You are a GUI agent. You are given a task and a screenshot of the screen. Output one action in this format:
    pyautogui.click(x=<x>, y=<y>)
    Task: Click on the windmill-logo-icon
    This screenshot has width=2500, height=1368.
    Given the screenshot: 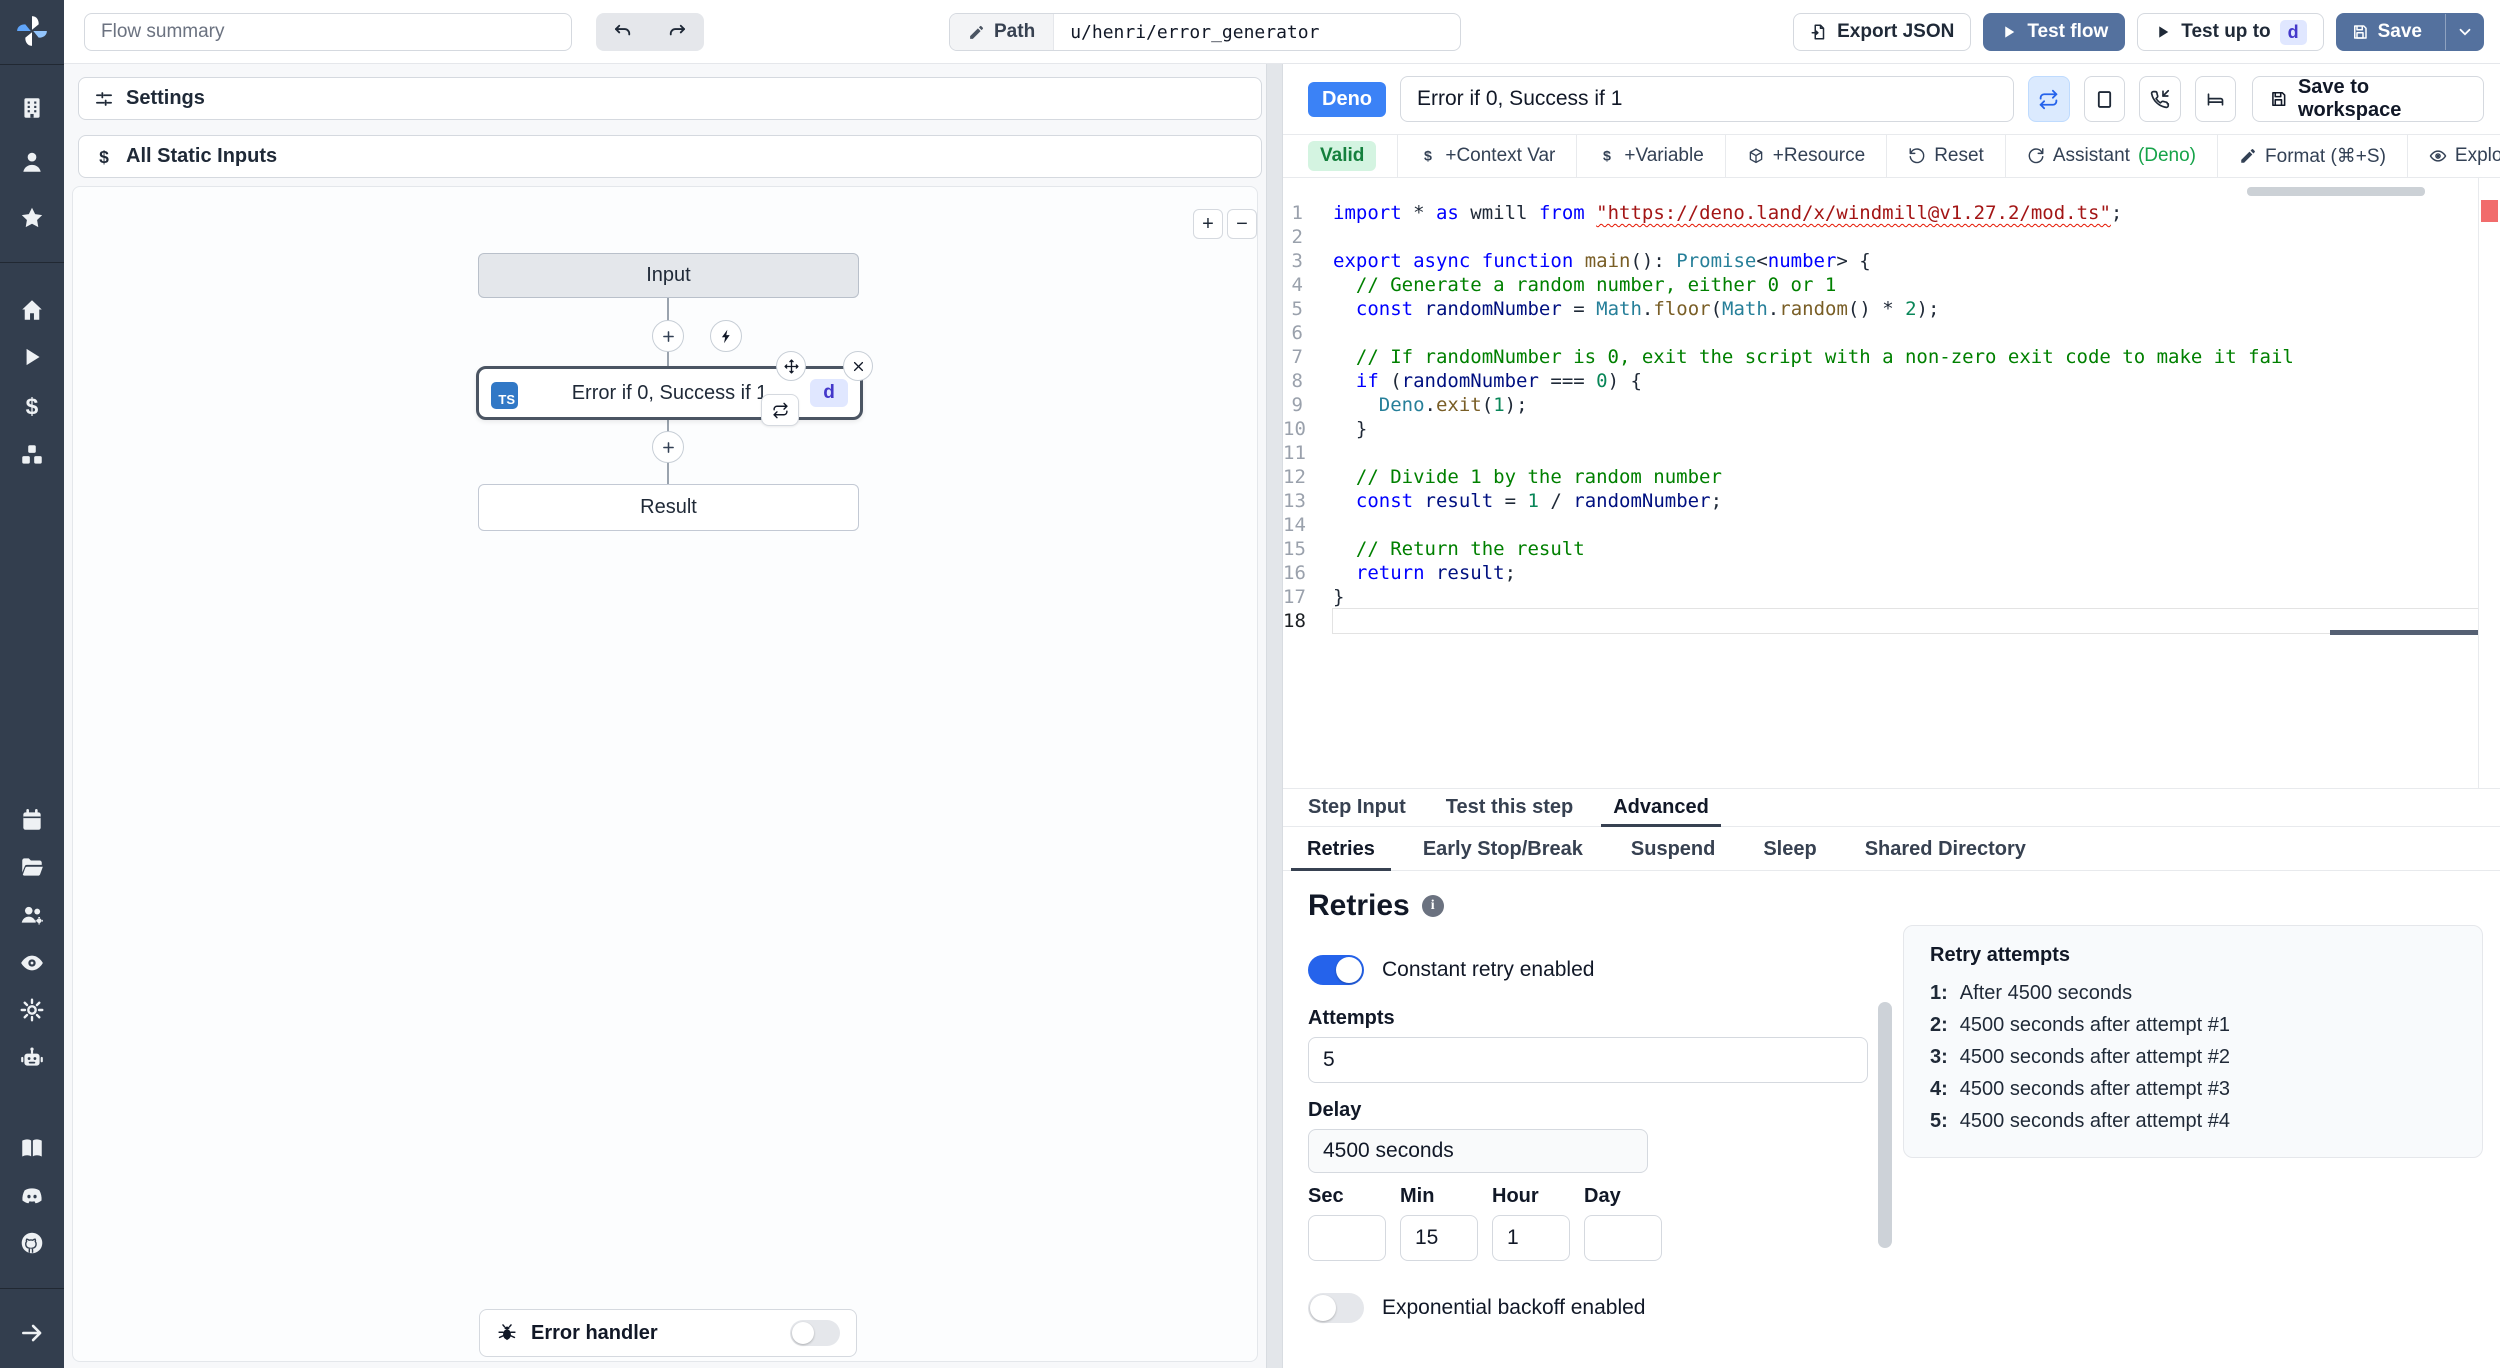 What is the action you would take?
    pyautogui.click(x=32, y=31)
    